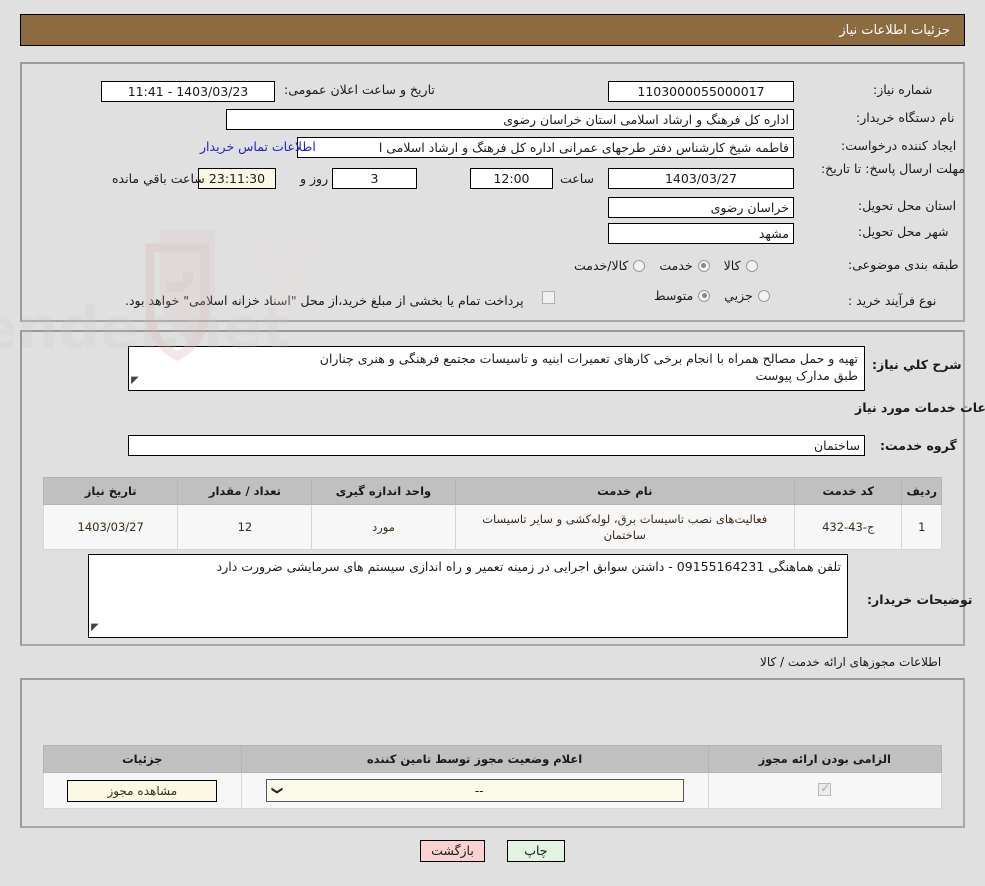 The image size is (985, 886). I want to click on permit-status-cell: ❯ --, so click(474, 790).